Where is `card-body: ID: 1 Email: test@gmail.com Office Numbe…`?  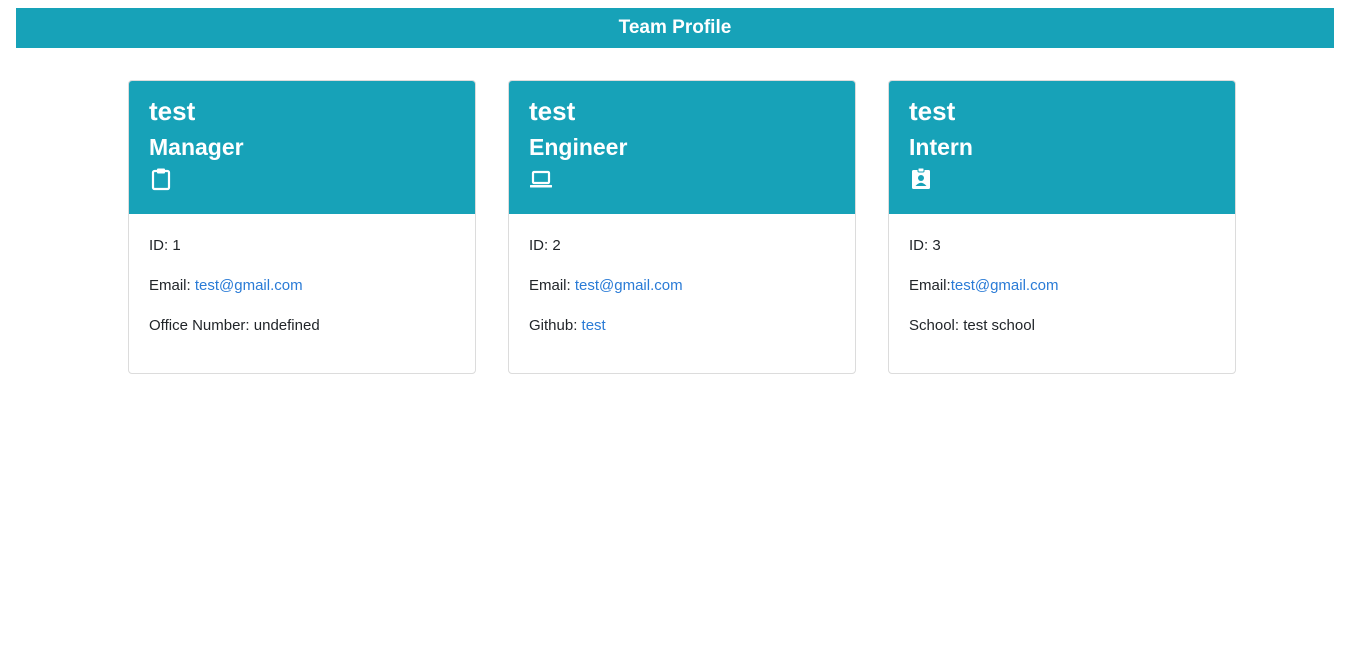
card-body: ID: 1 Email: test@gmail.com Office Numbe… is located at coordinates (302, 275).